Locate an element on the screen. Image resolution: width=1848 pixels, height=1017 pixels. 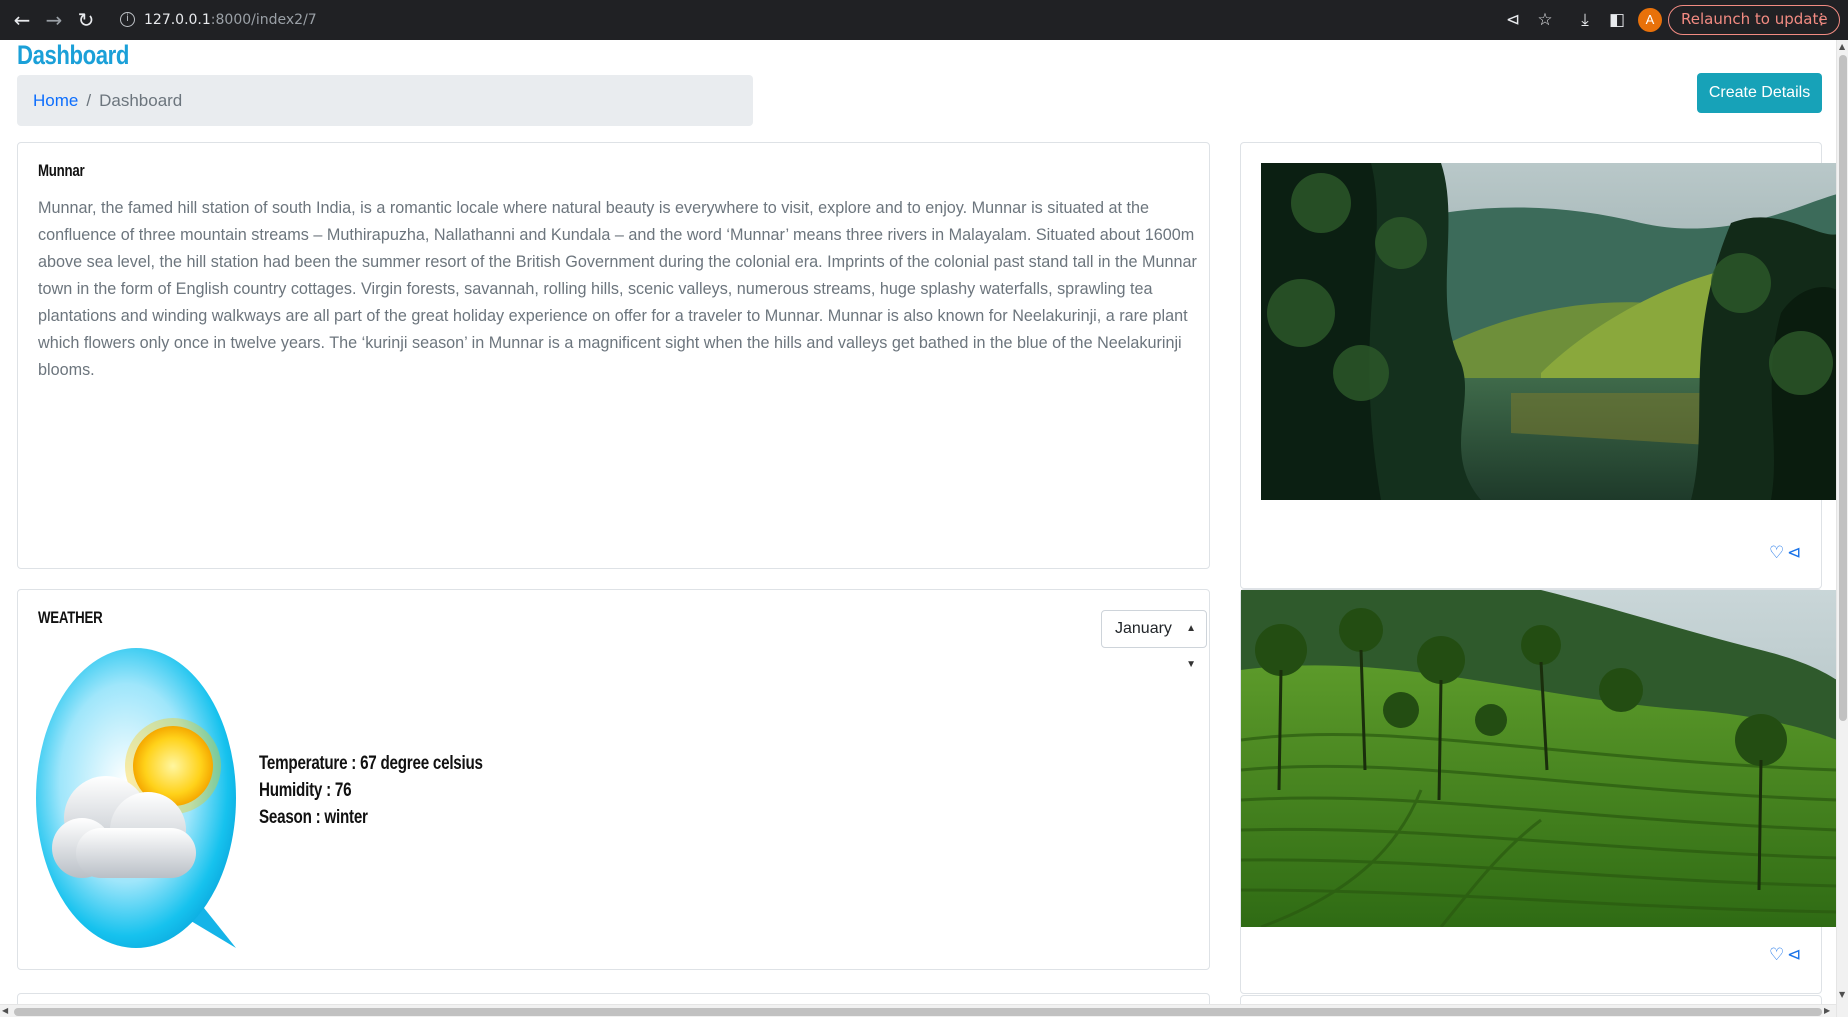
season-text: Season : winter is located at coordinates (313, 817).